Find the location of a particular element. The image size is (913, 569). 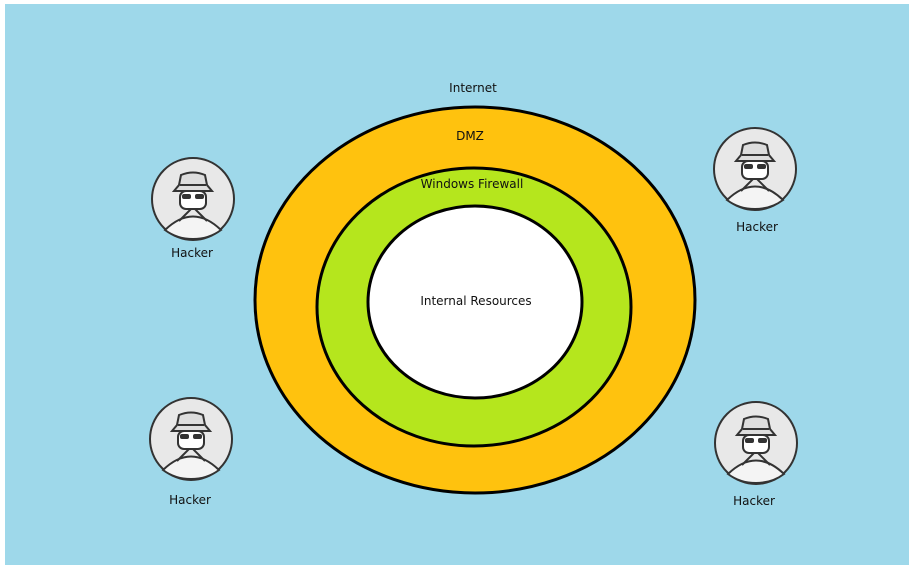

internal-resources-label: Internal Resources is located at coordinates (476, 301).